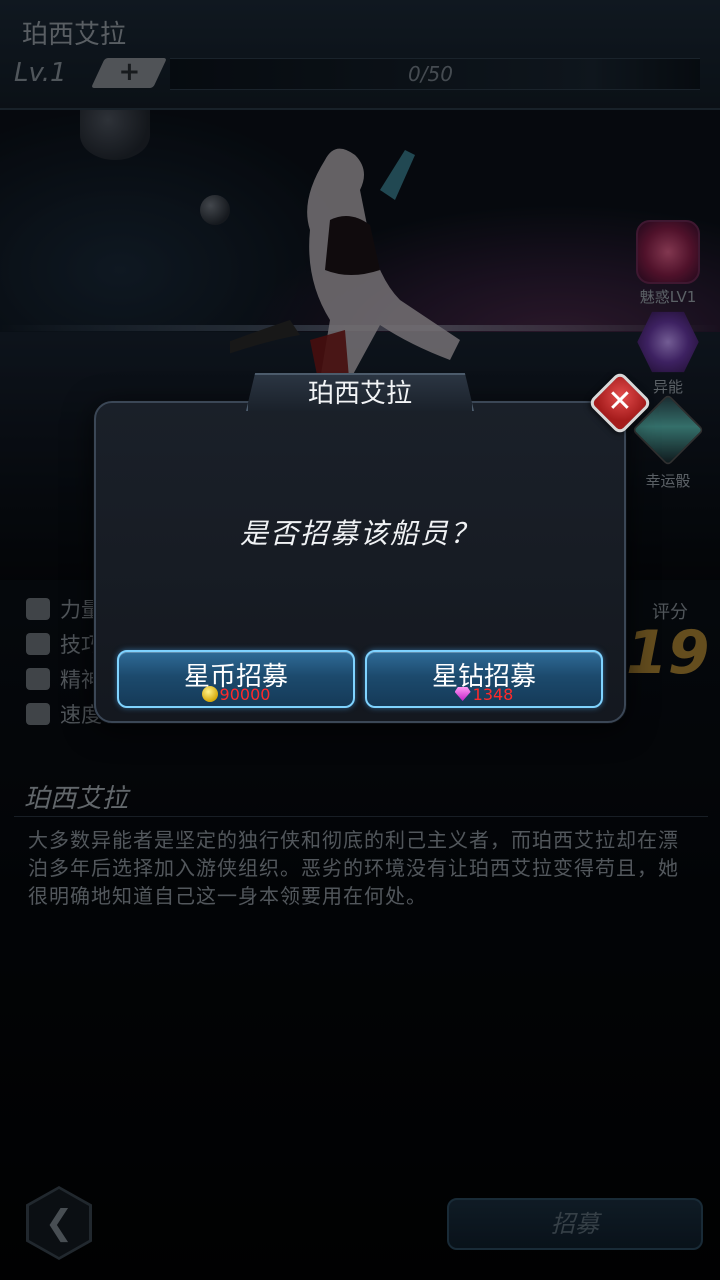 The width and height of the screenshot is (720, 1280). What do you see at coordinates (245, 694) in the screenshot?
I see `coin-cost-value: 90000` at bounding box center [245, 694].